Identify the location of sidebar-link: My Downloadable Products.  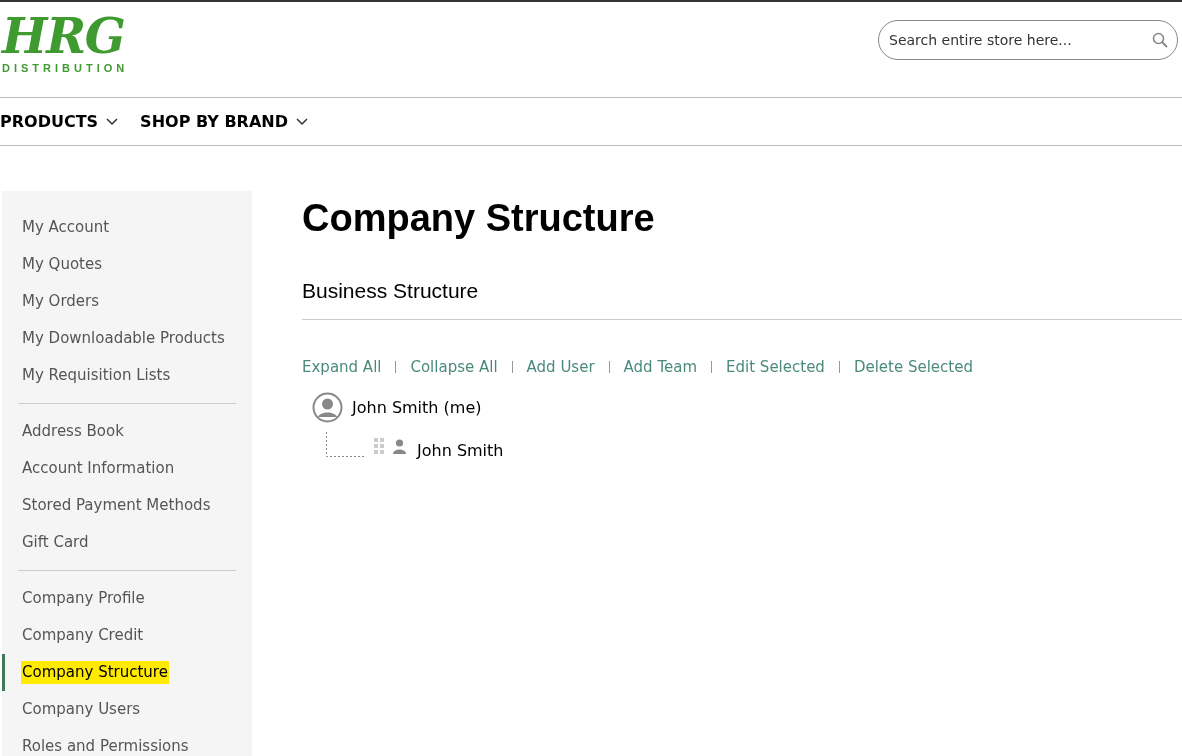
(123, 338).